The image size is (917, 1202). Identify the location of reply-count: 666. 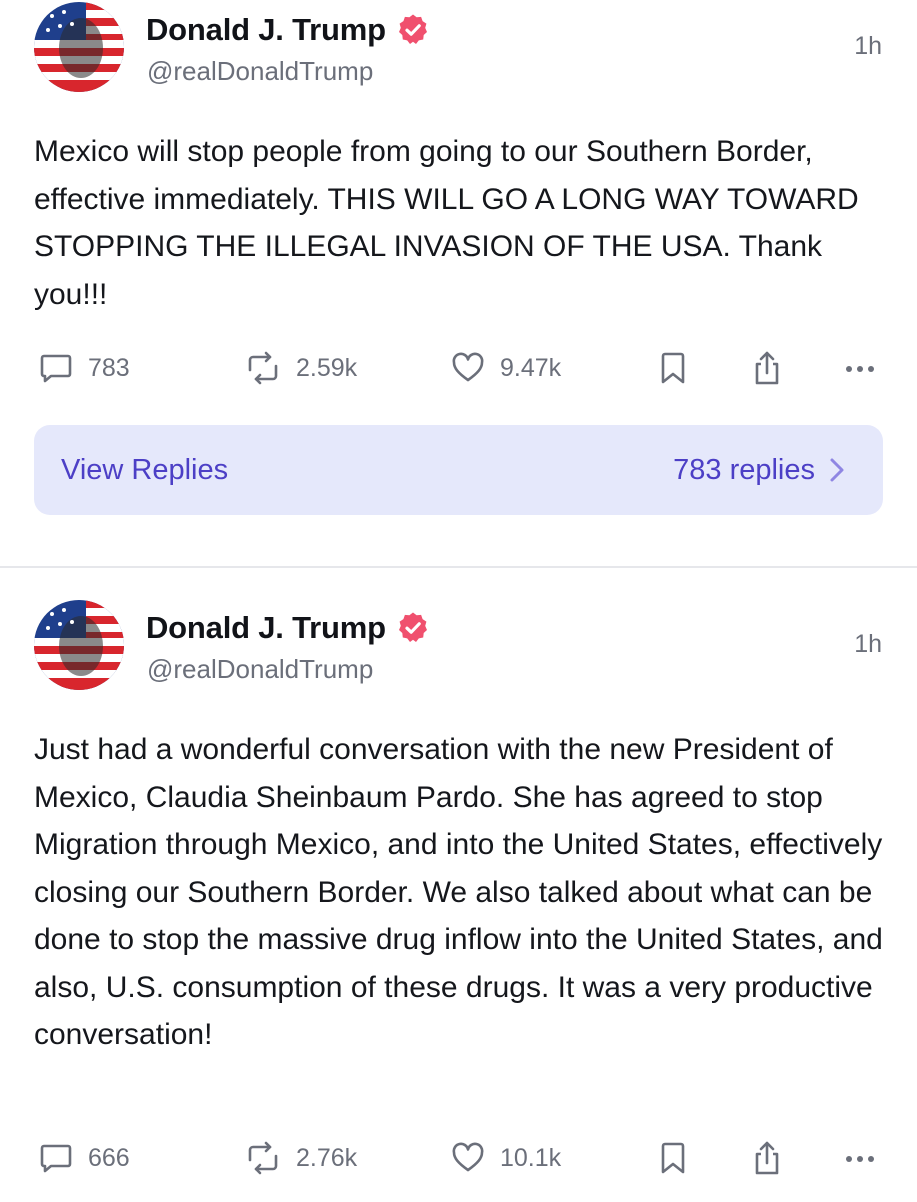
(109, 1157).